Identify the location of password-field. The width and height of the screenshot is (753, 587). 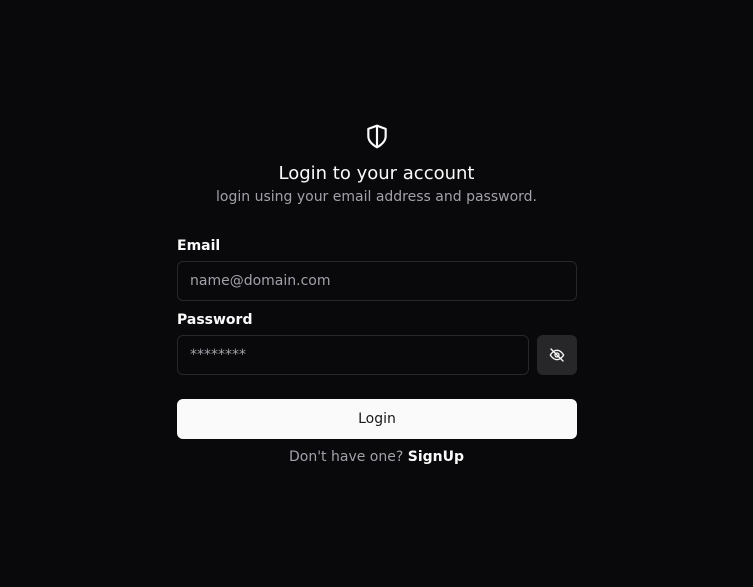
(353, 355).